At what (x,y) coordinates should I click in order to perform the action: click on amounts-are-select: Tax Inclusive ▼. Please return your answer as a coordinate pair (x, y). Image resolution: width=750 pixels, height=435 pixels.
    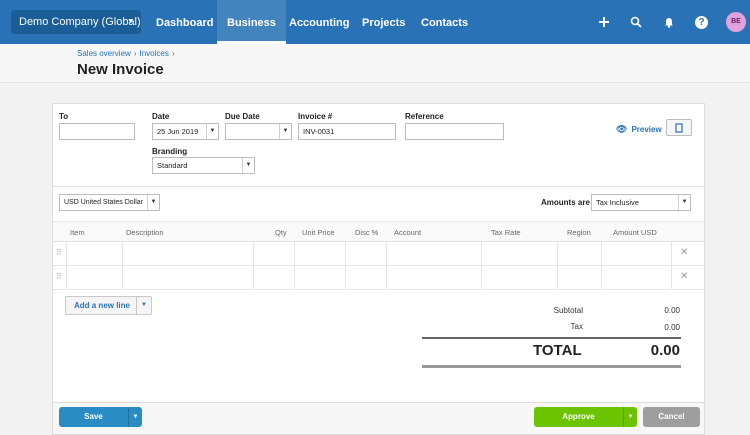
    Looking at the image, I should click on (641, 202).